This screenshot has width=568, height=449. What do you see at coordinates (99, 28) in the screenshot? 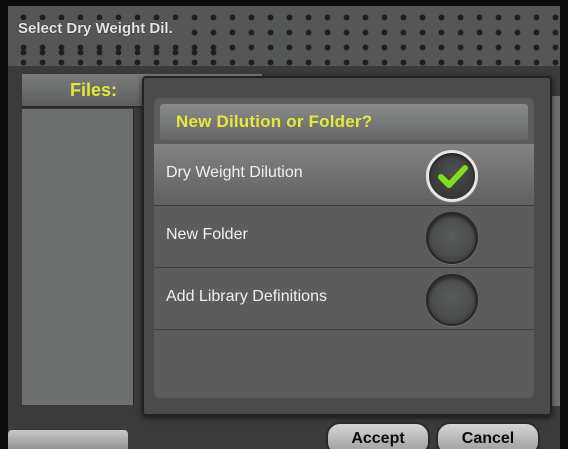
I see `window-title: Select Dry Weight Dil.` at bounding box center [99, 28].